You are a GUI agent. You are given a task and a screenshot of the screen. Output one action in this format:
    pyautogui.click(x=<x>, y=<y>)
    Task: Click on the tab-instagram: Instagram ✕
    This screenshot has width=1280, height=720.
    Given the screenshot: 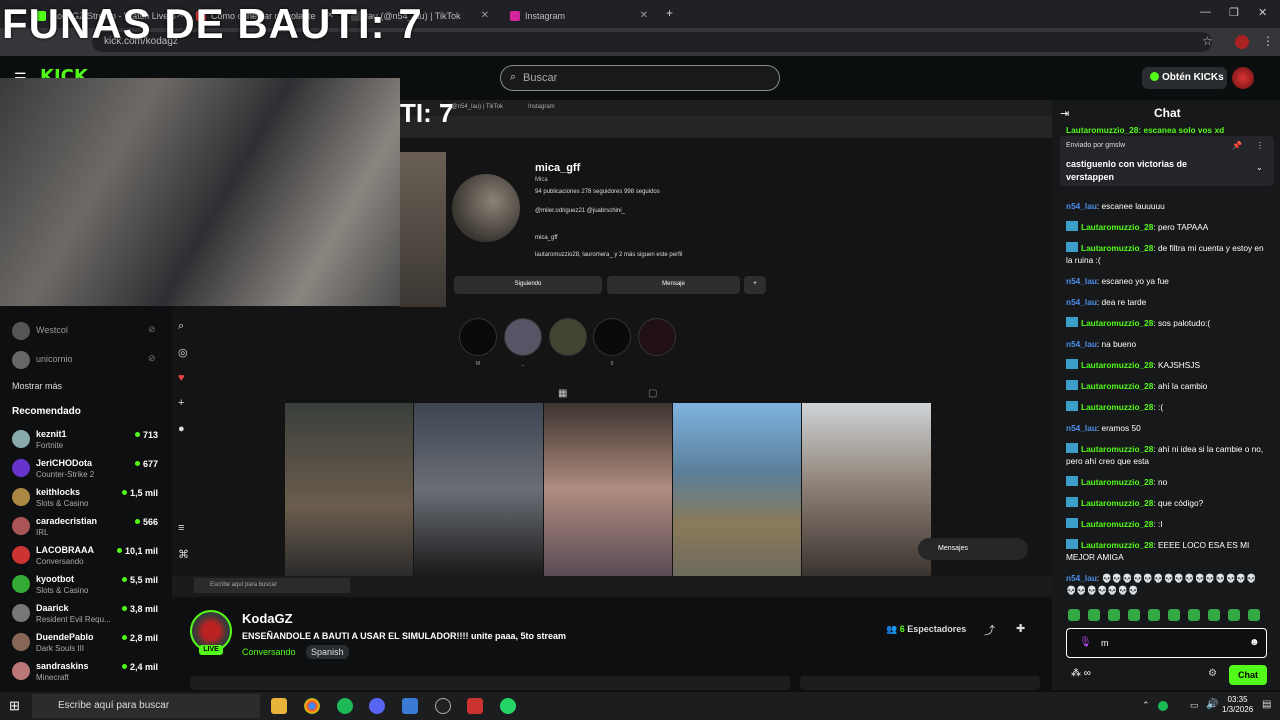 What is the action you would take?
    pyautogui.click(x=579, y=16)
    